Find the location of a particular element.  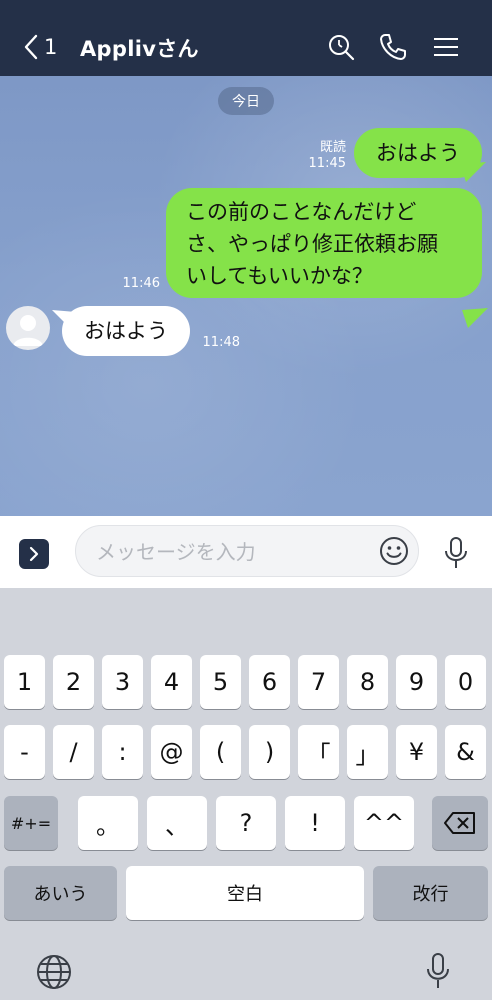

key-slash: / is located at coordinates (73, 752).